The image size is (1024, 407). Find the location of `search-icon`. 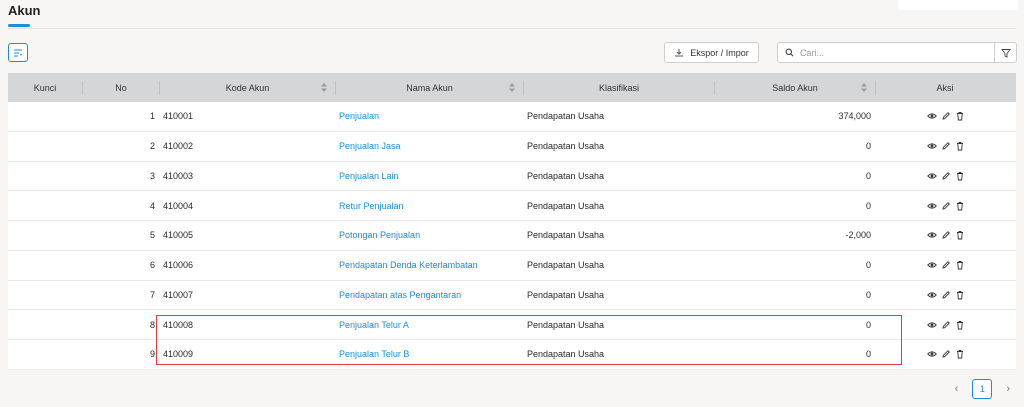

search-icon is located at coordinates (789, 52).